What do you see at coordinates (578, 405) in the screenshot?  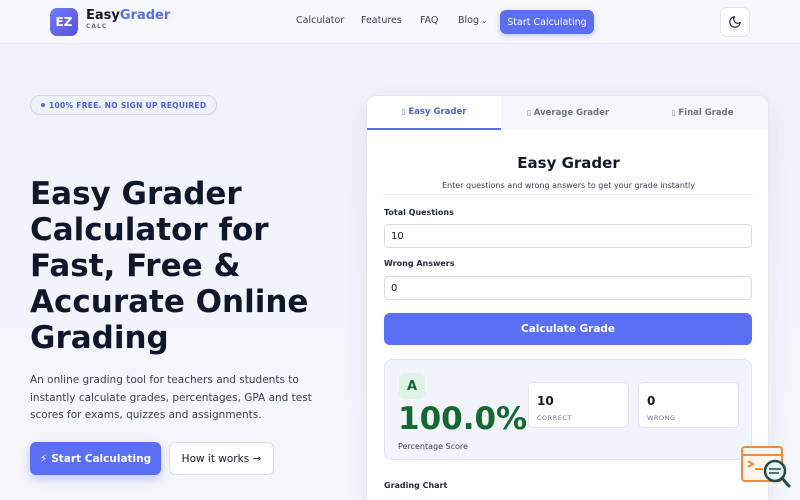 I see `correct-stat-box: 10 CORRECT` at bounding box center [578, 405].